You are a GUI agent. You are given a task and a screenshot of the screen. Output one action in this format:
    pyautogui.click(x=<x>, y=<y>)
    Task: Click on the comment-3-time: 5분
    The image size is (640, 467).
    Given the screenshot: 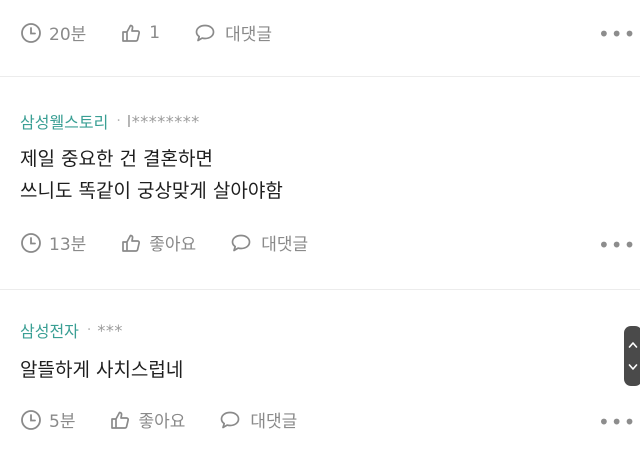 What is the action you would take?
    pyautogui.click(x=47, y=419)
    